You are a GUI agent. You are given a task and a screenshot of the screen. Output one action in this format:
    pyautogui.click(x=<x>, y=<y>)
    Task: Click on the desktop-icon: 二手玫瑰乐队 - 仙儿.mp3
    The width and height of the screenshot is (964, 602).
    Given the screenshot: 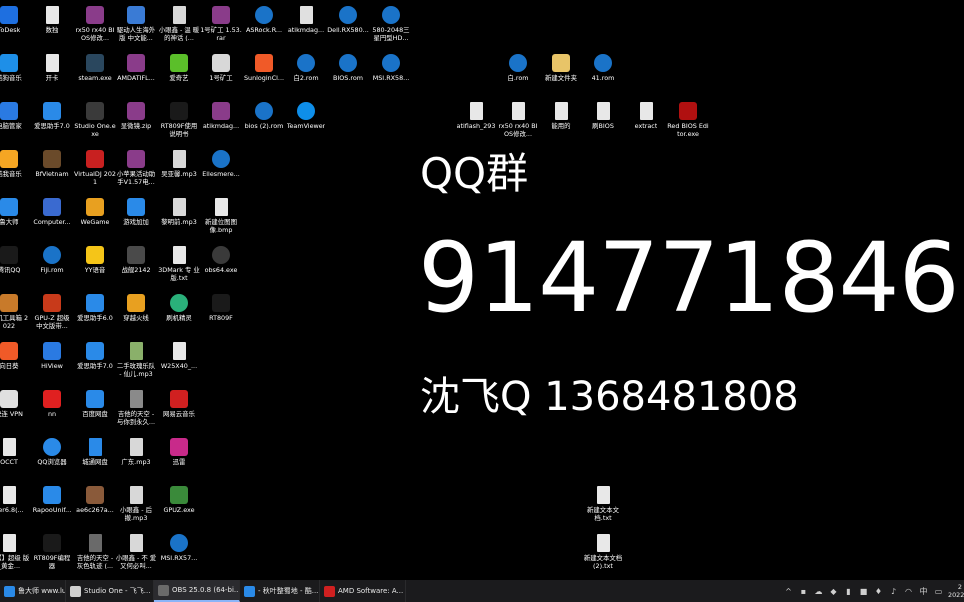 What is the action you would take?
    pyautogui.click(x=136, y=358)
    